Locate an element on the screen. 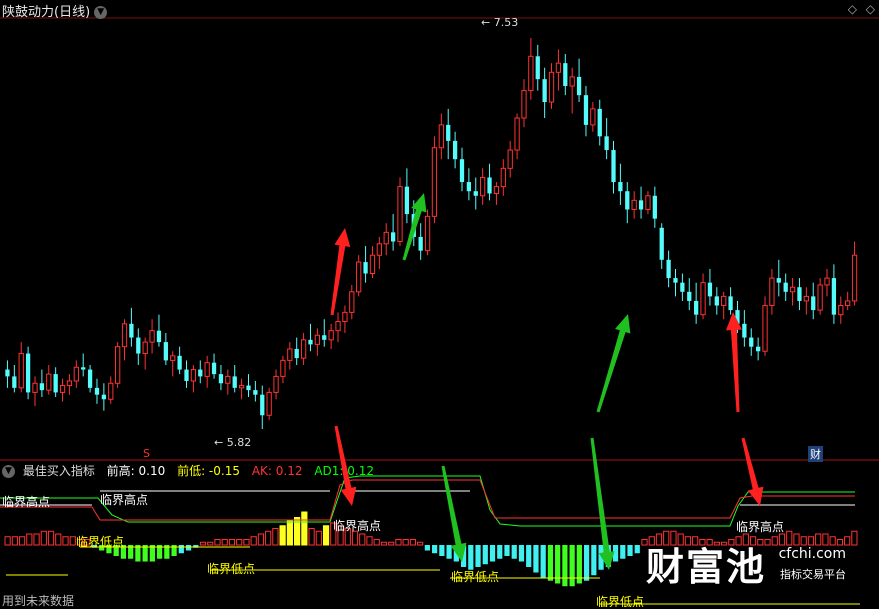 This screenshot has height=609, width=879. green-arrow is located at coordinates (613, 363).